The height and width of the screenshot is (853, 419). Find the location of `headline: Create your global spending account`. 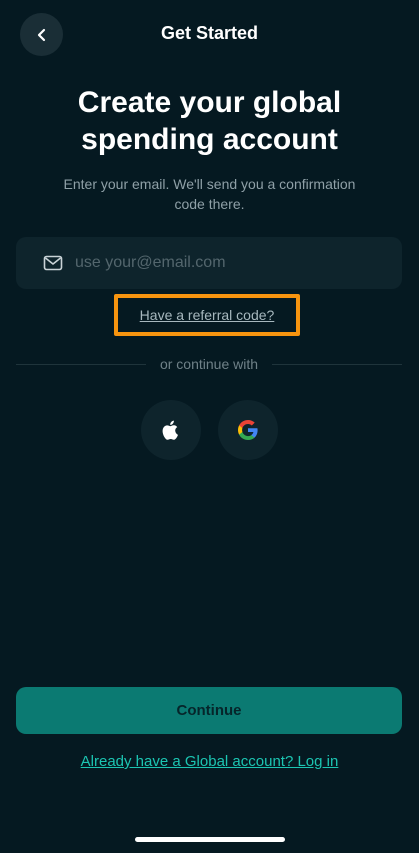

headline: Create your global spending account is located at coordinates (209, 121).